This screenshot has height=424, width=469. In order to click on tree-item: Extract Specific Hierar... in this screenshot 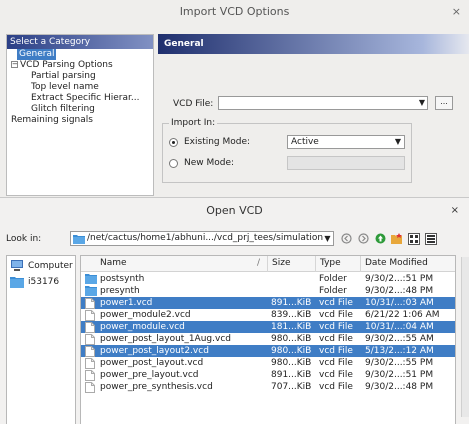, I will do `click(80, 98)`.